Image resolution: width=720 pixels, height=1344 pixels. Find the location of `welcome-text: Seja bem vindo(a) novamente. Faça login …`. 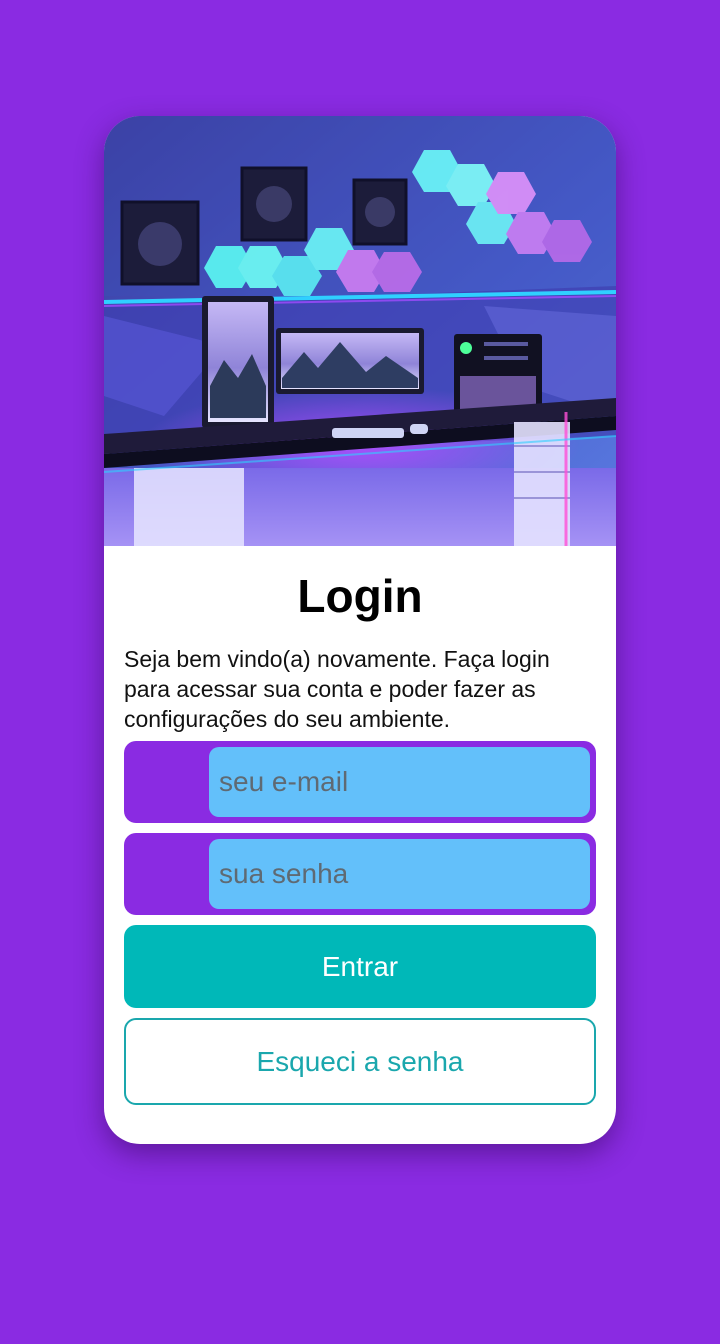

welcome-text: Seja bem vindo(a) novamente. Faça login … is located at coordinates (337, 689).